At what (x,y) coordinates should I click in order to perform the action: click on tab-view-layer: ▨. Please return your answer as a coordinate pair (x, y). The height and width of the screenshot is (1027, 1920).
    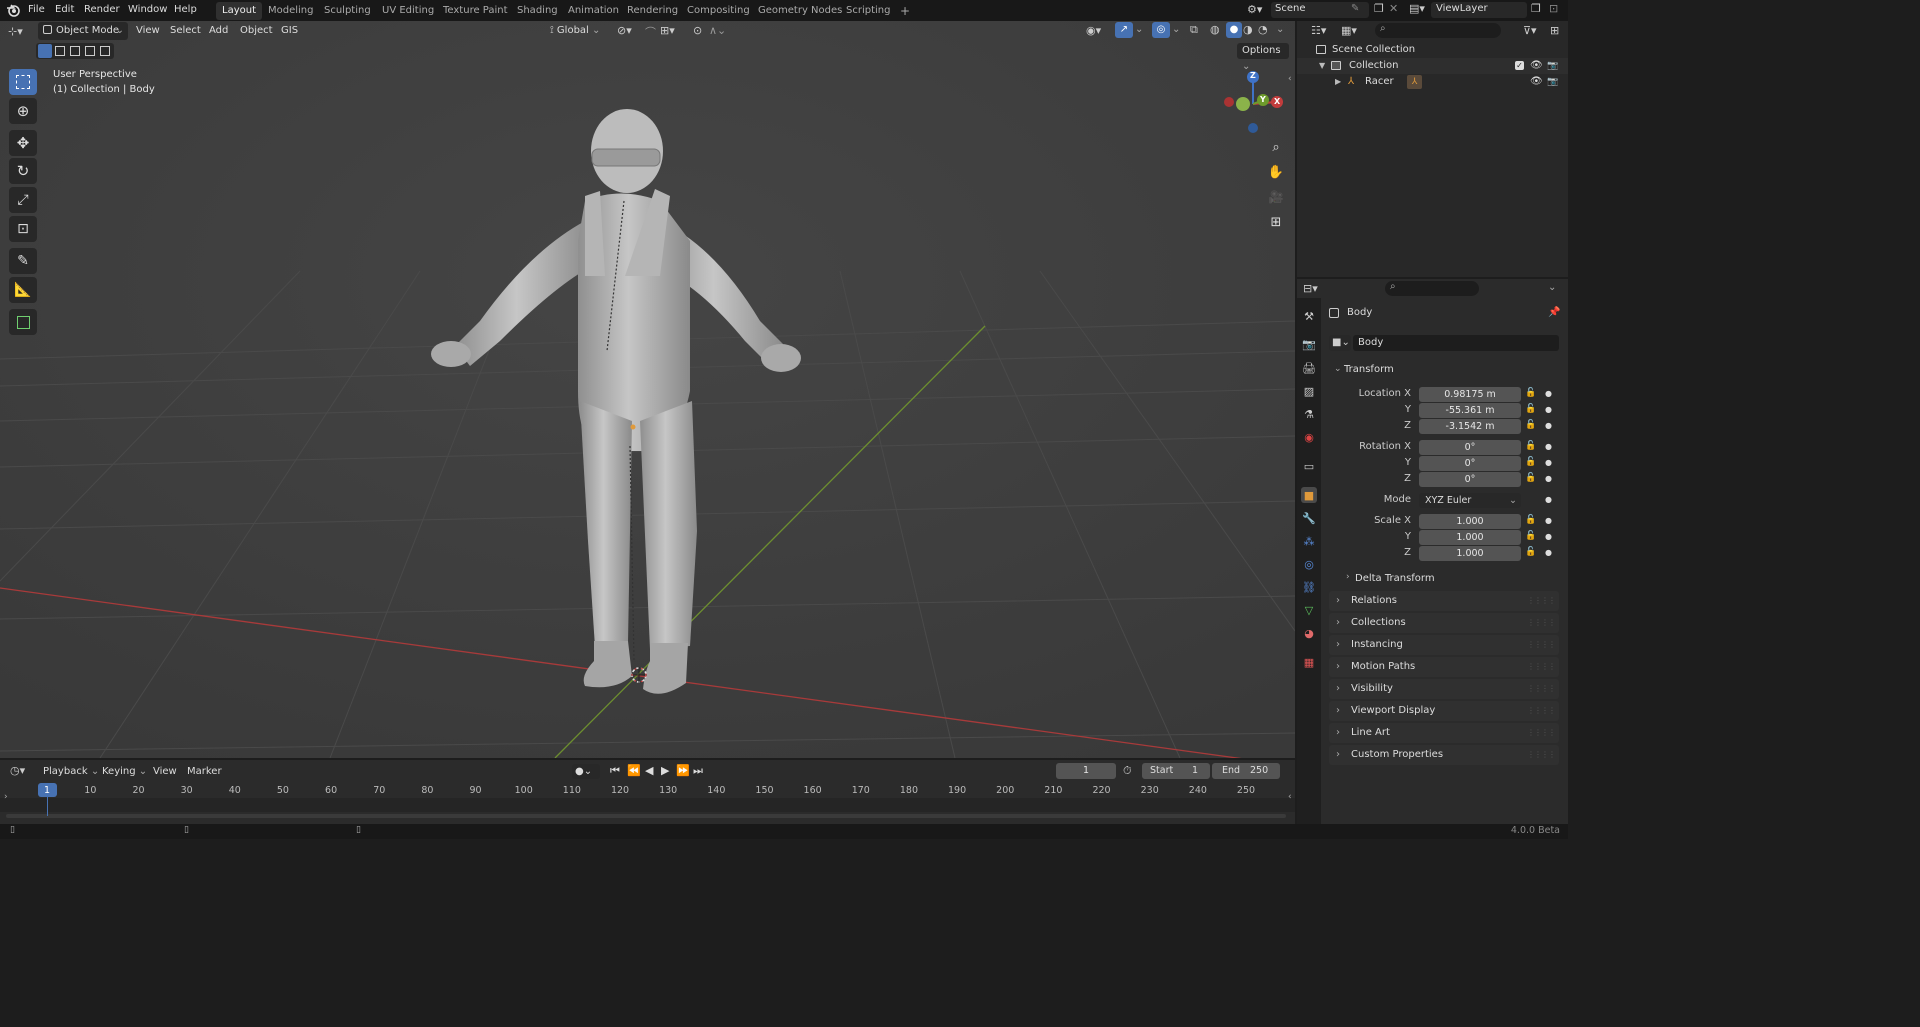
    Looking at the image, I should click on (1309, 391).